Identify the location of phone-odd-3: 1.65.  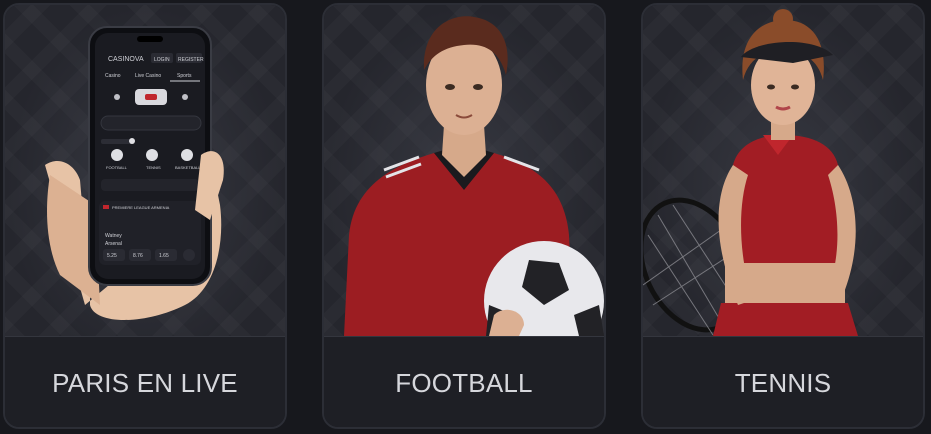
(164, 256).